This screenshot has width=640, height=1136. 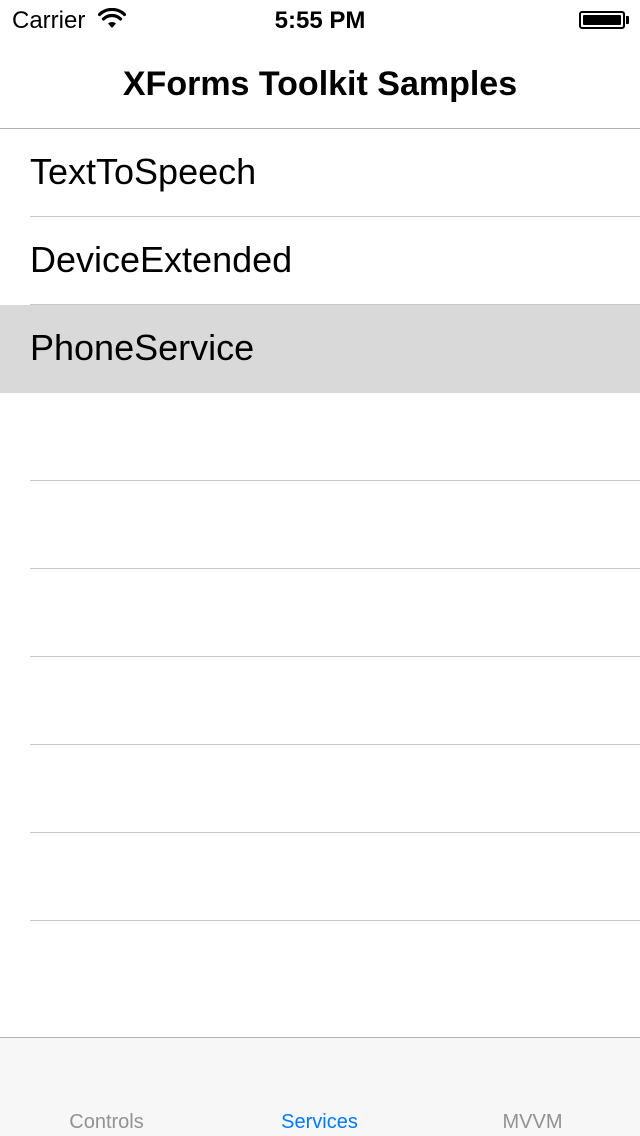 I want to click on battery-icon, so click(x=602, y=20).